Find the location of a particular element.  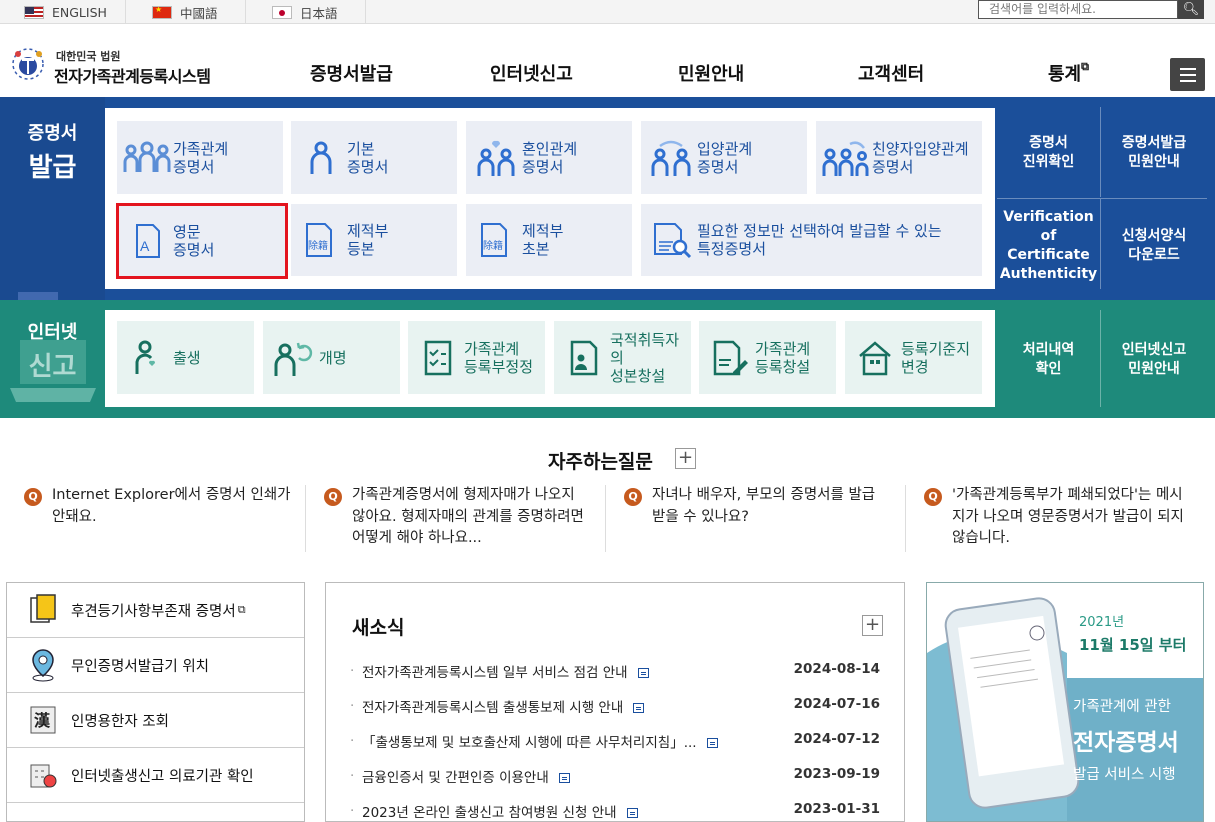

report-status-link: 처리내역 확인 is located at coordinates (1048, 359).